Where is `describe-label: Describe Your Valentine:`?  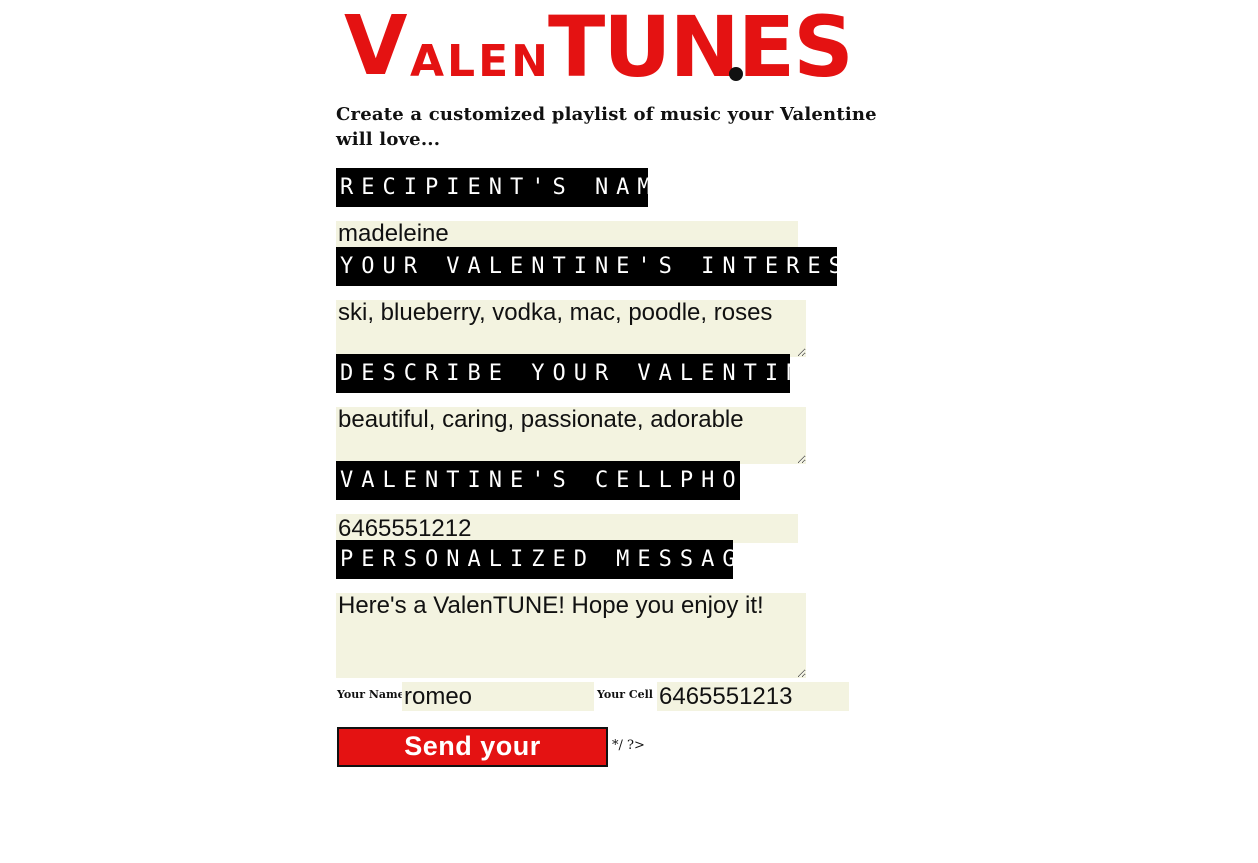
describe-label: Describe Your Valentine: is located at coordinates (589, 373).